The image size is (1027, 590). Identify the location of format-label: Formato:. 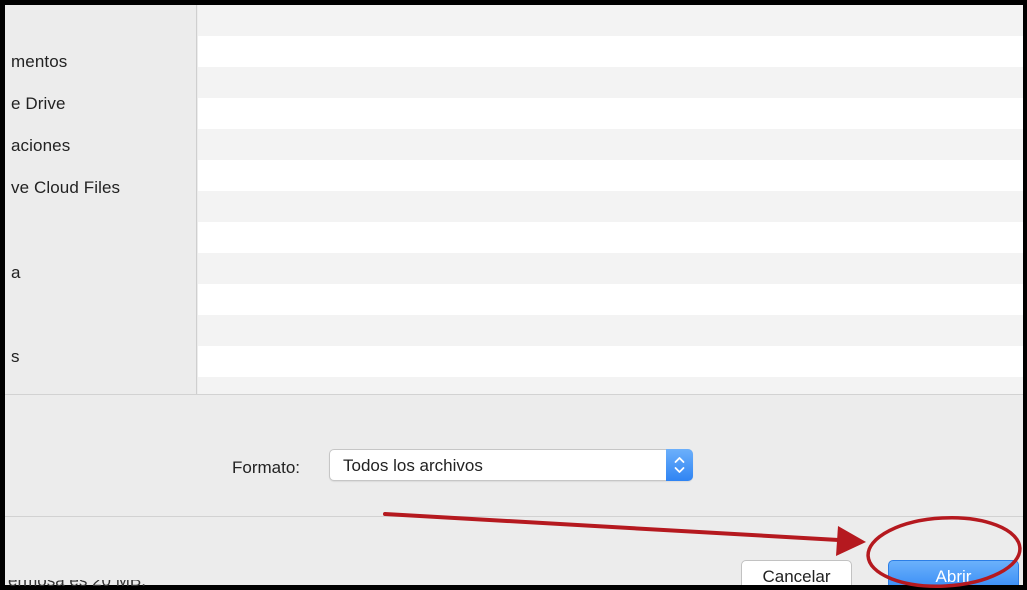
(266, 467).